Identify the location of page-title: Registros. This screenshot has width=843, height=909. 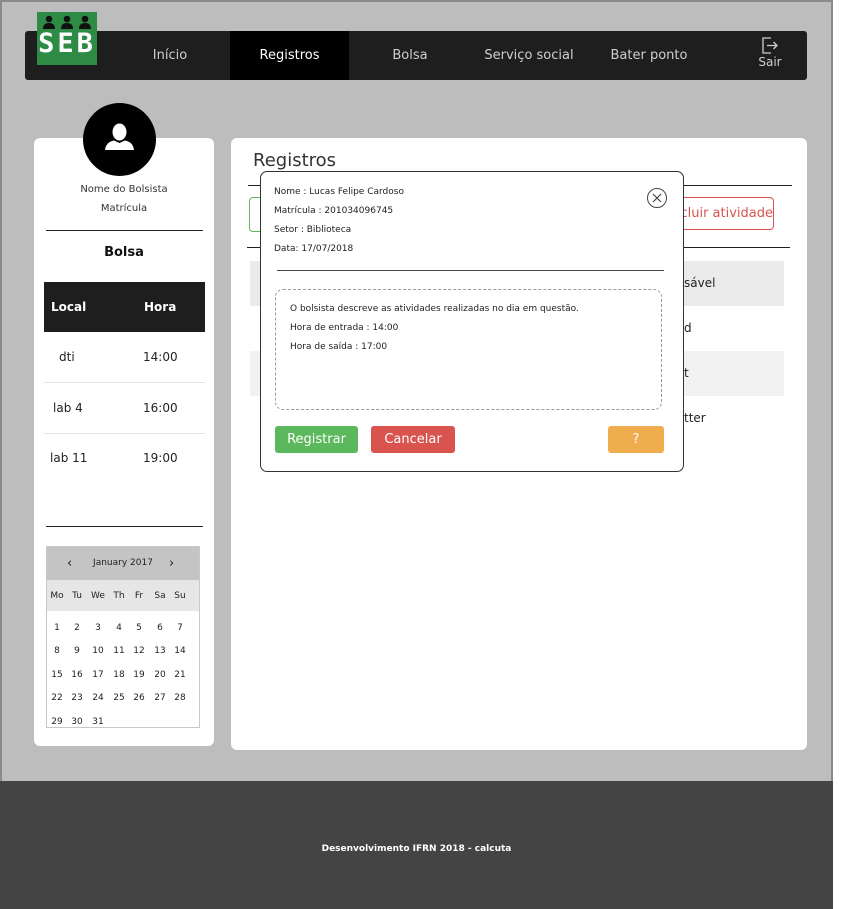
(295, 160).